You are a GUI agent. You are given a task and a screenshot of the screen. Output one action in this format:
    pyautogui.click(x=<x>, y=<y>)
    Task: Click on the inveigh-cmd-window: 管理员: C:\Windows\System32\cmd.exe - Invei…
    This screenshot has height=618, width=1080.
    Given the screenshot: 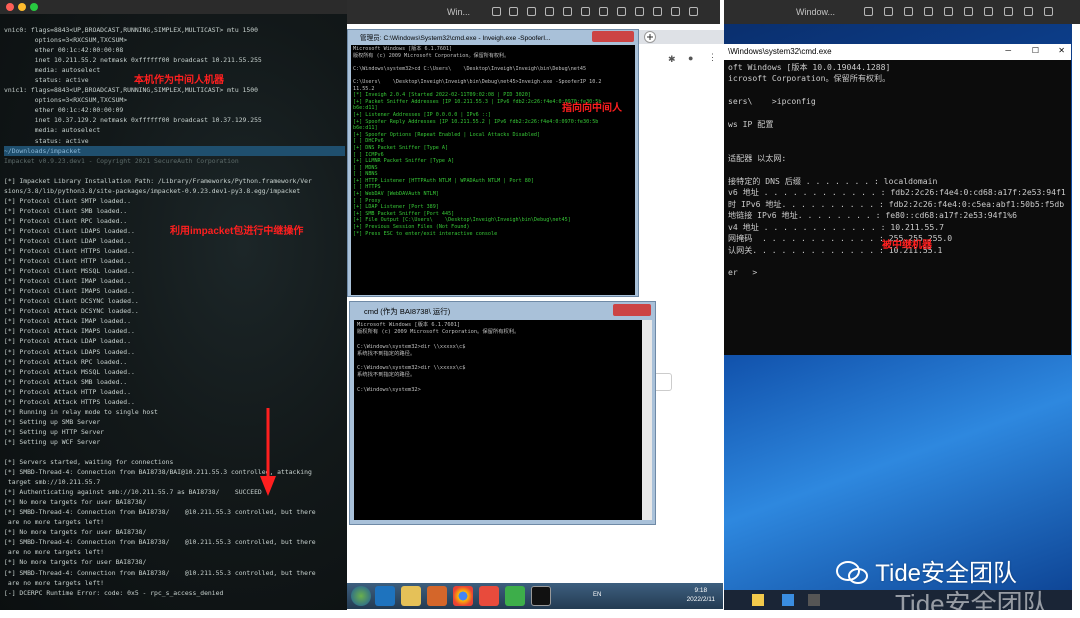 What is the action you would take?
    pyautogui.click(x=493, y=163)
    